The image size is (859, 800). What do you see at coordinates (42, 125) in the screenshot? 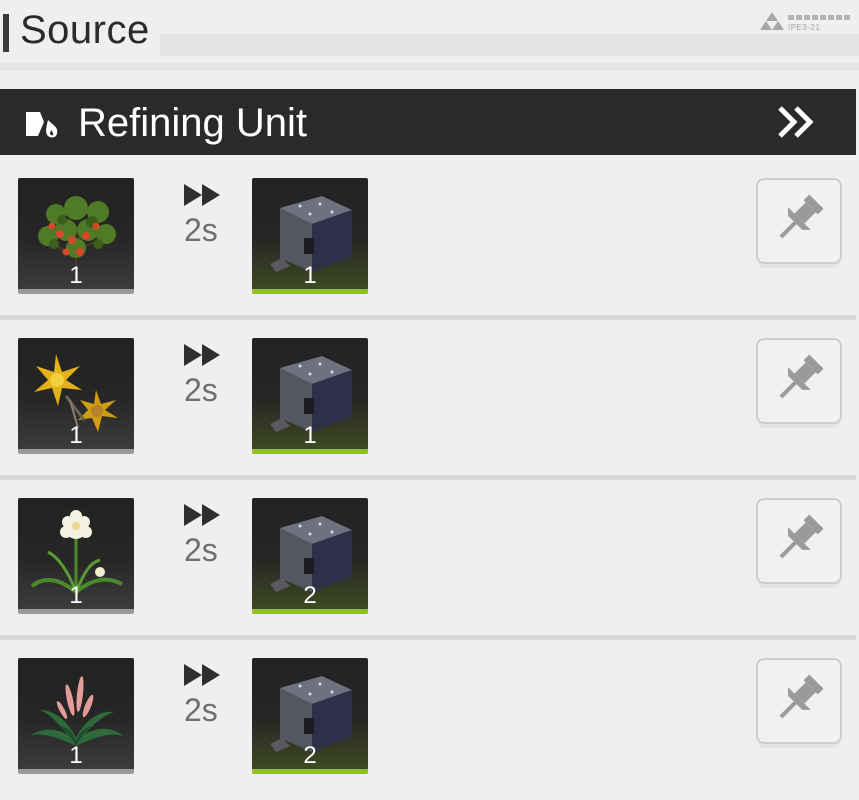
I see `refinery-icon` at bounding box center [42, 125].